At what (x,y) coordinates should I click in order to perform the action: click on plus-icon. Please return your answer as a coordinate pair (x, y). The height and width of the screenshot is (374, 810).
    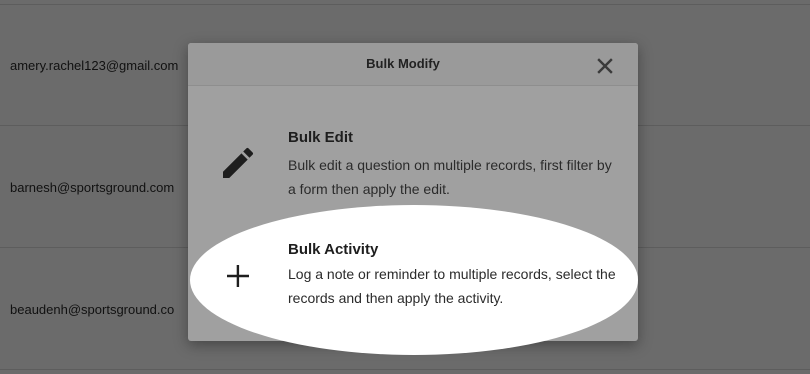
    Looking at the image, I should click on (238, 276).